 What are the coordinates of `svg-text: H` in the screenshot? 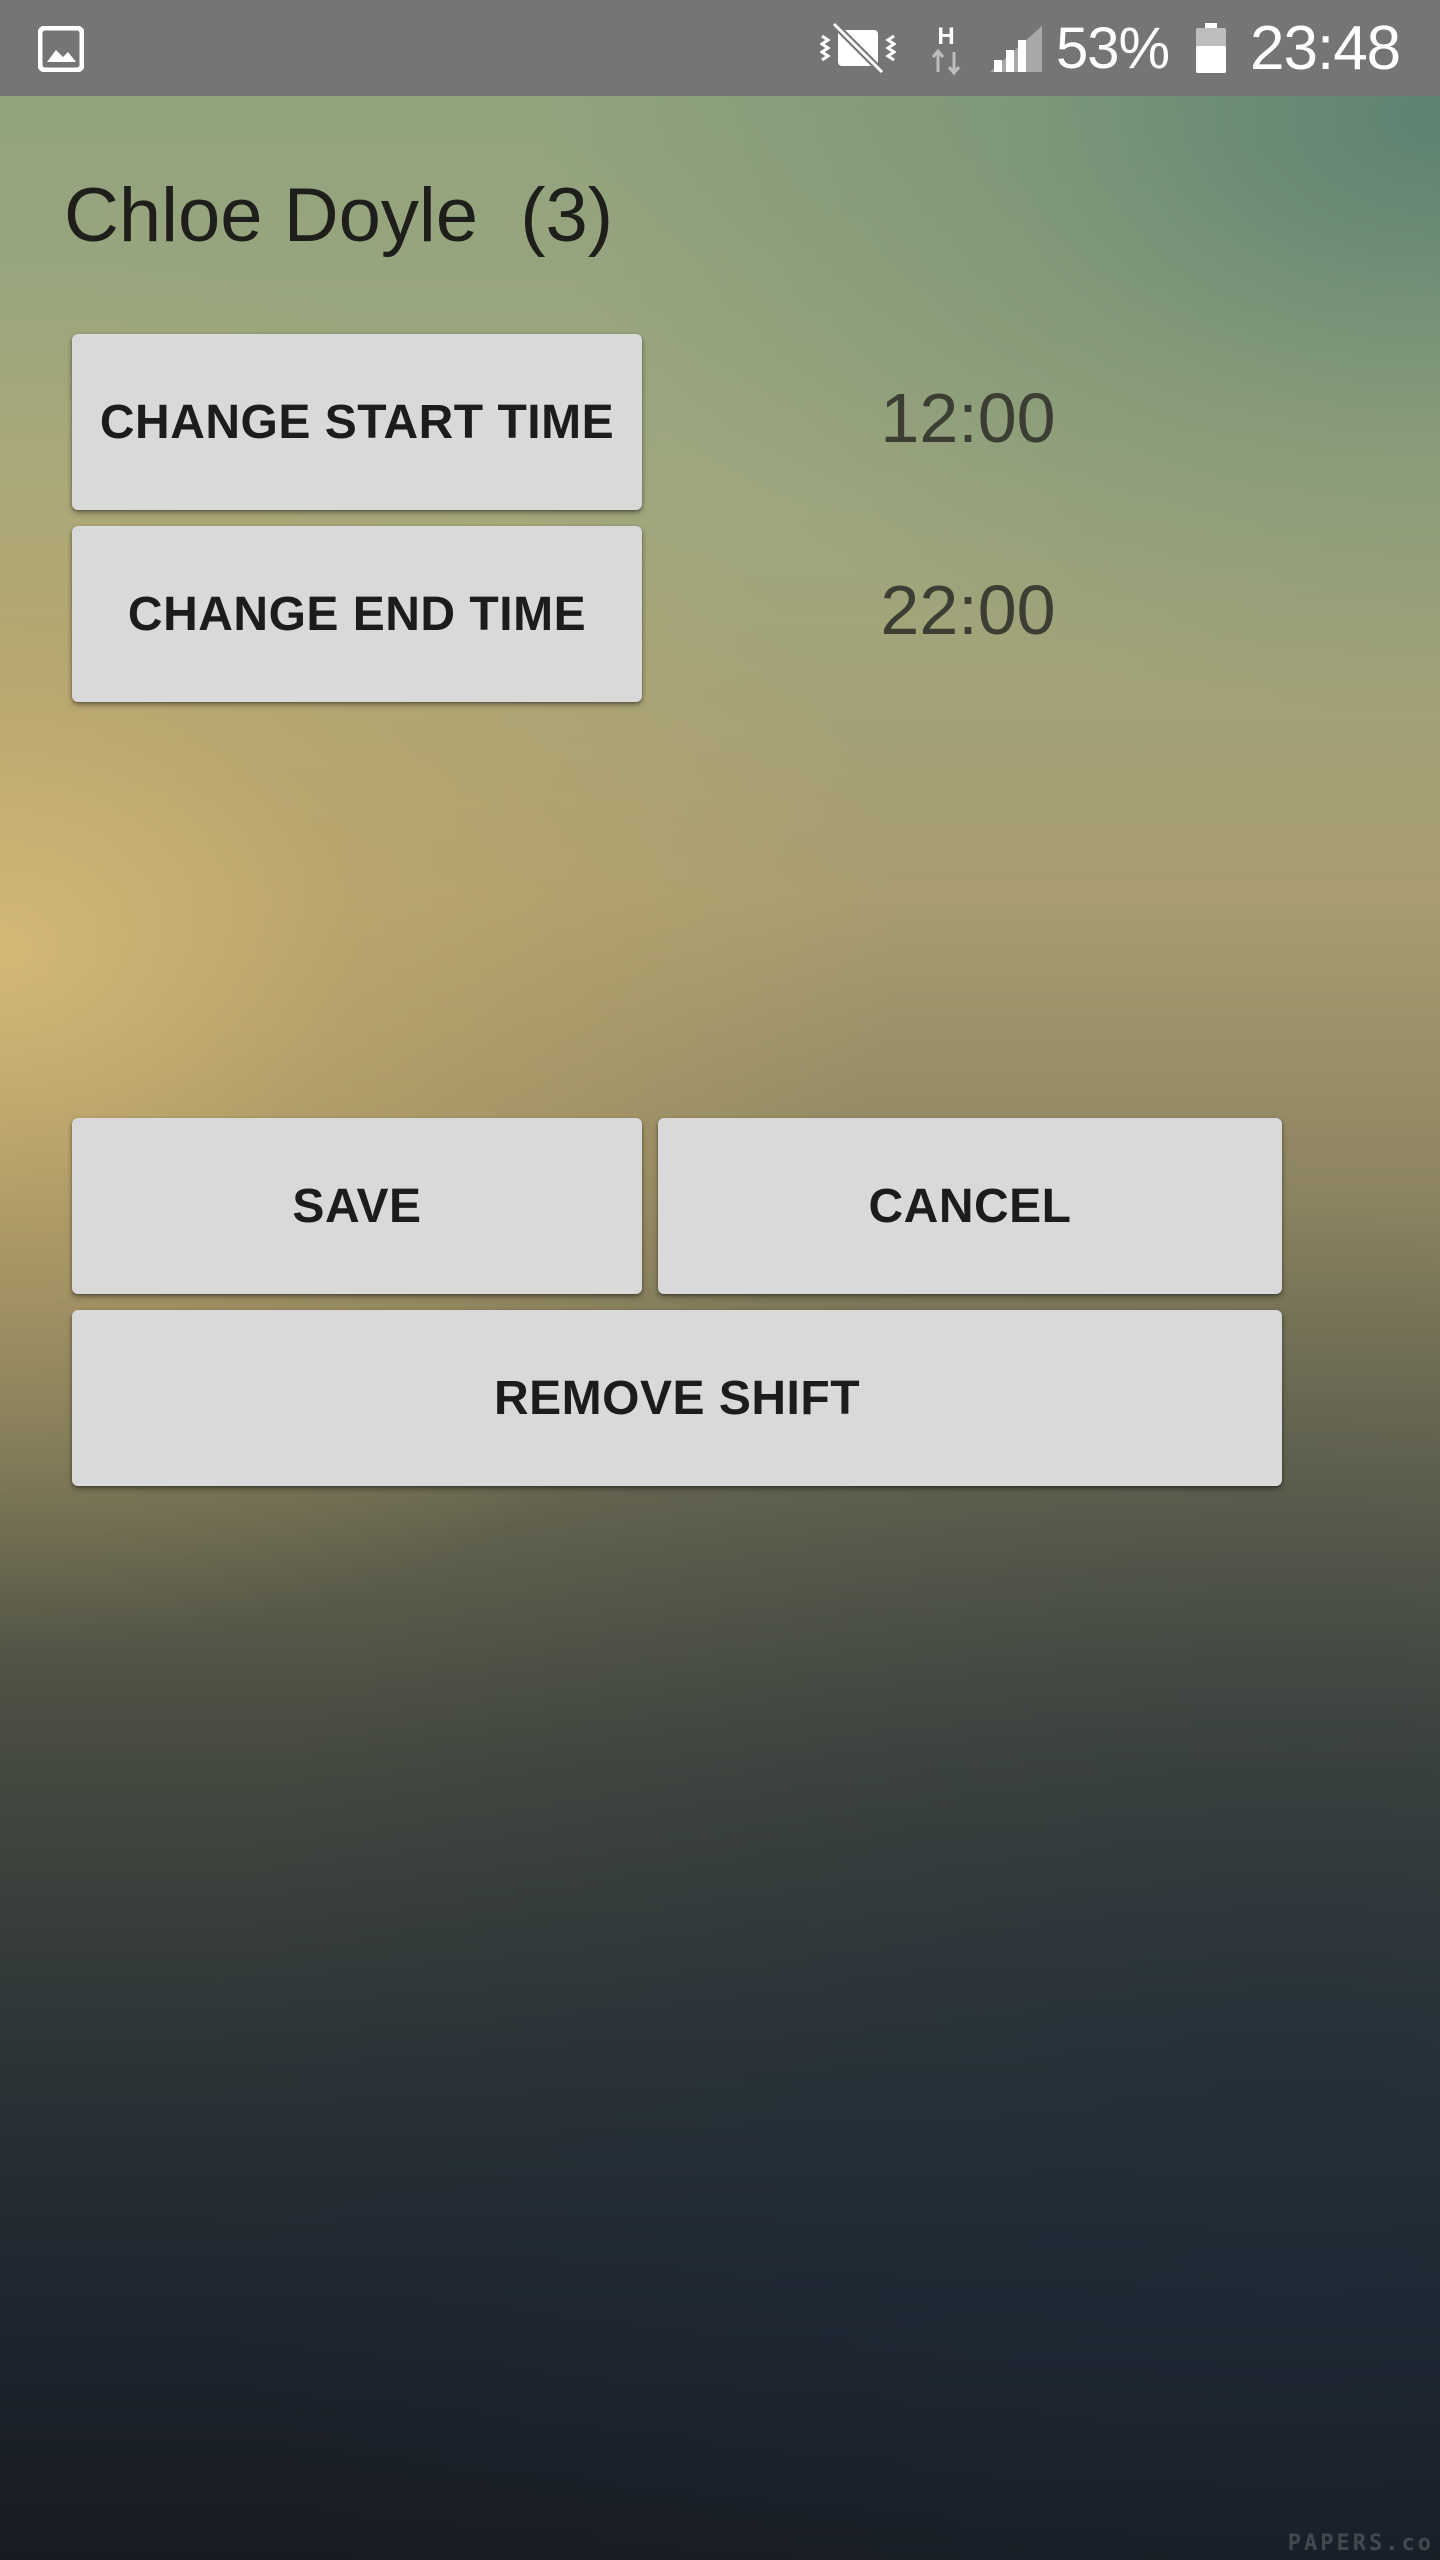 It's located at (945, 36).